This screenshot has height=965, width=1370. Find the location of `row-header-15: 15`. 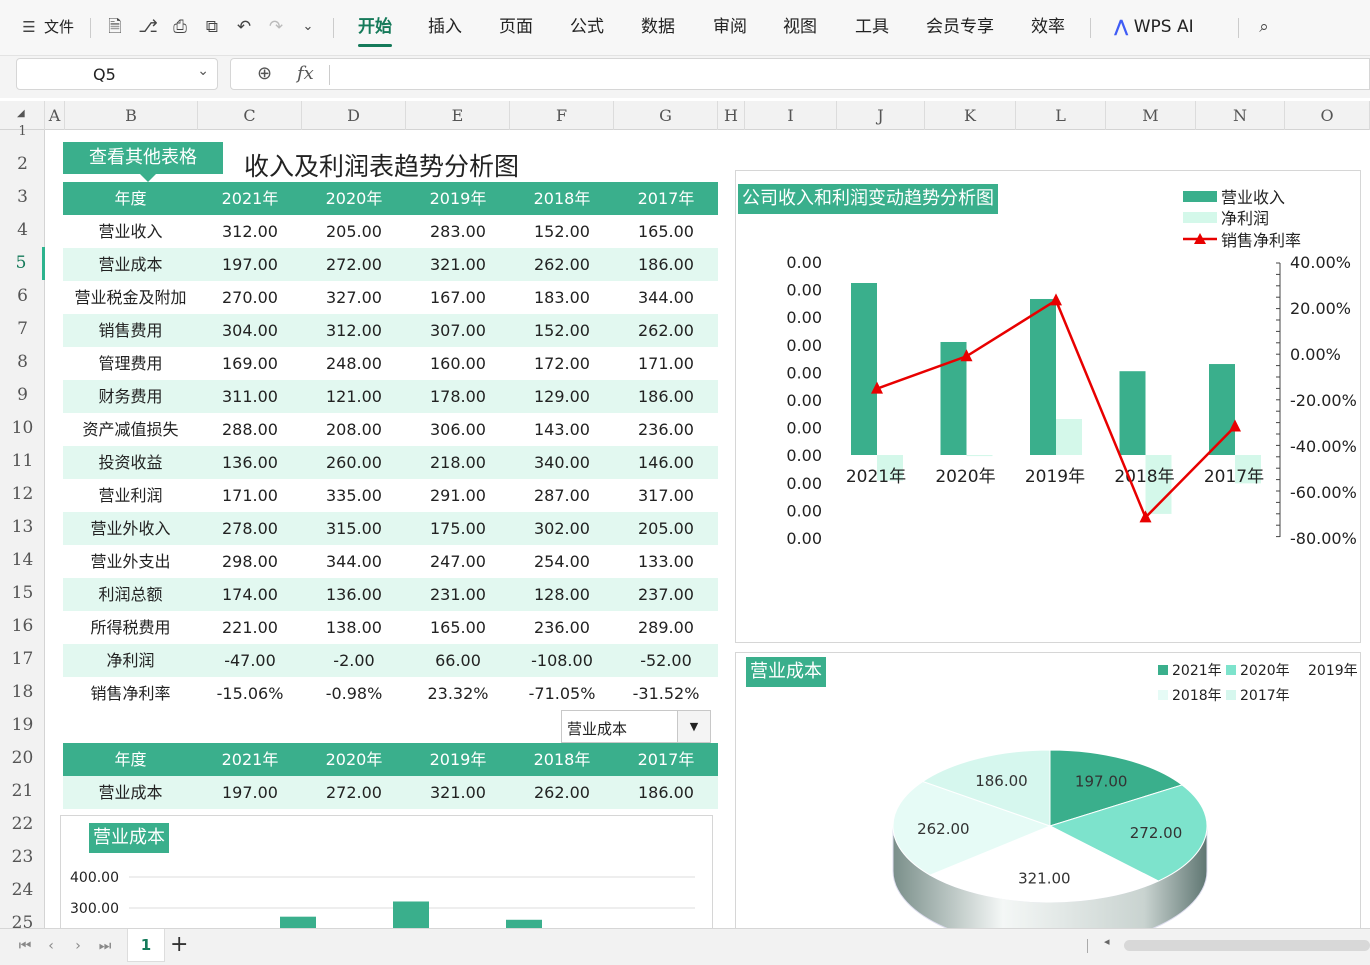

row-header-15: 15 is located at coordinates (22, 593).